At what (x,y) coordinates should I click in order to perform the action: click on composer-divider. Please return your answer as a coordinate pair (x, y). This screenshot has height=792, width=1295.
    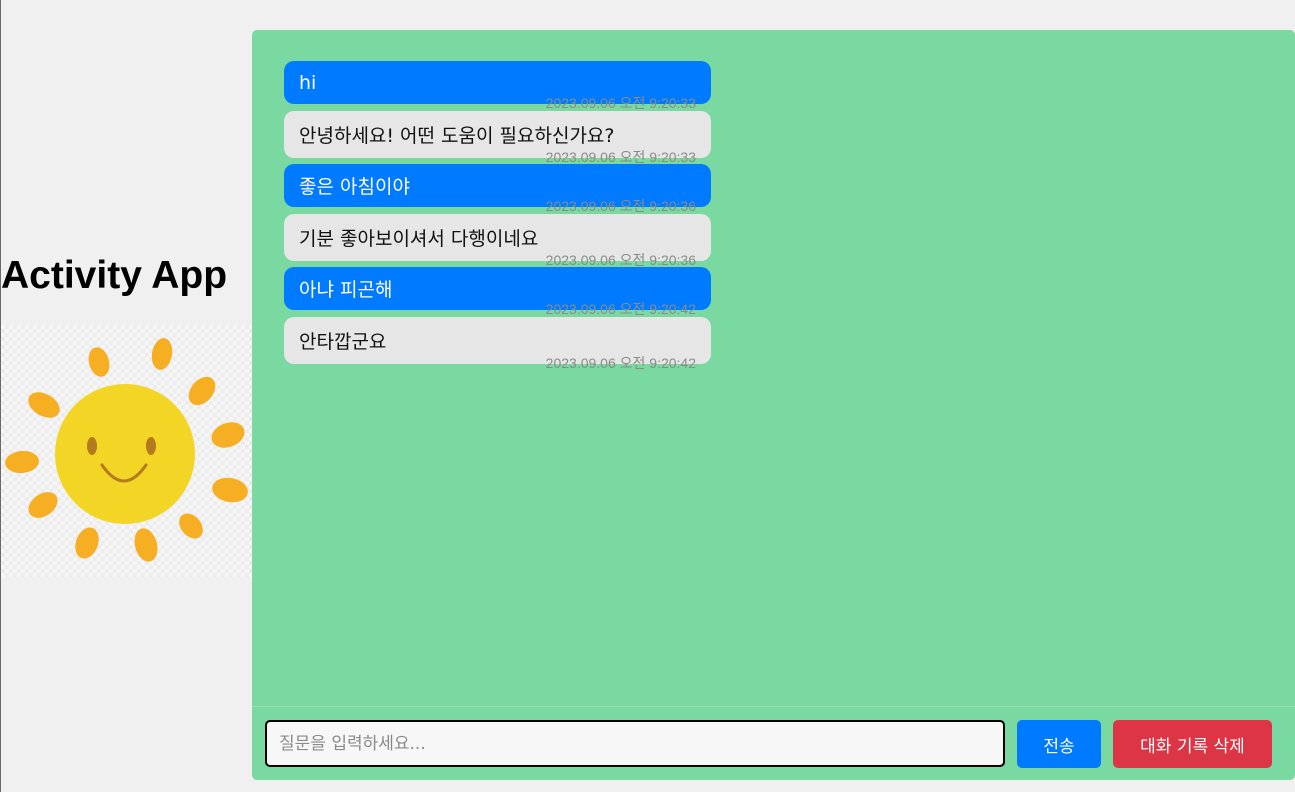
    Looking at the image, I should click on (773, 706).